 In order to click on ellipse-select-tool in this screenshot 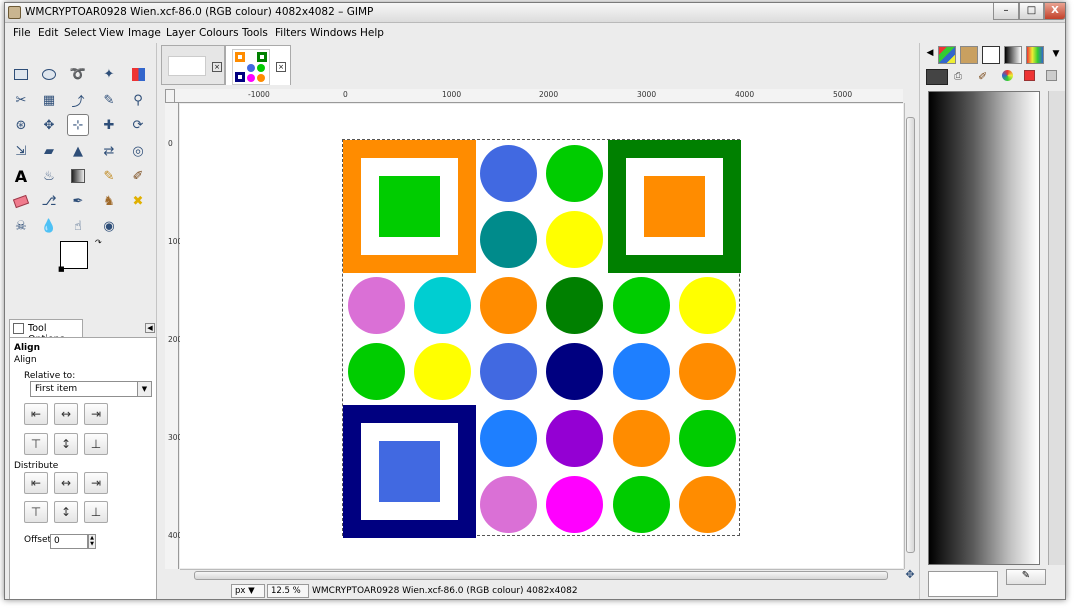, I will do `click(49, 74)`.